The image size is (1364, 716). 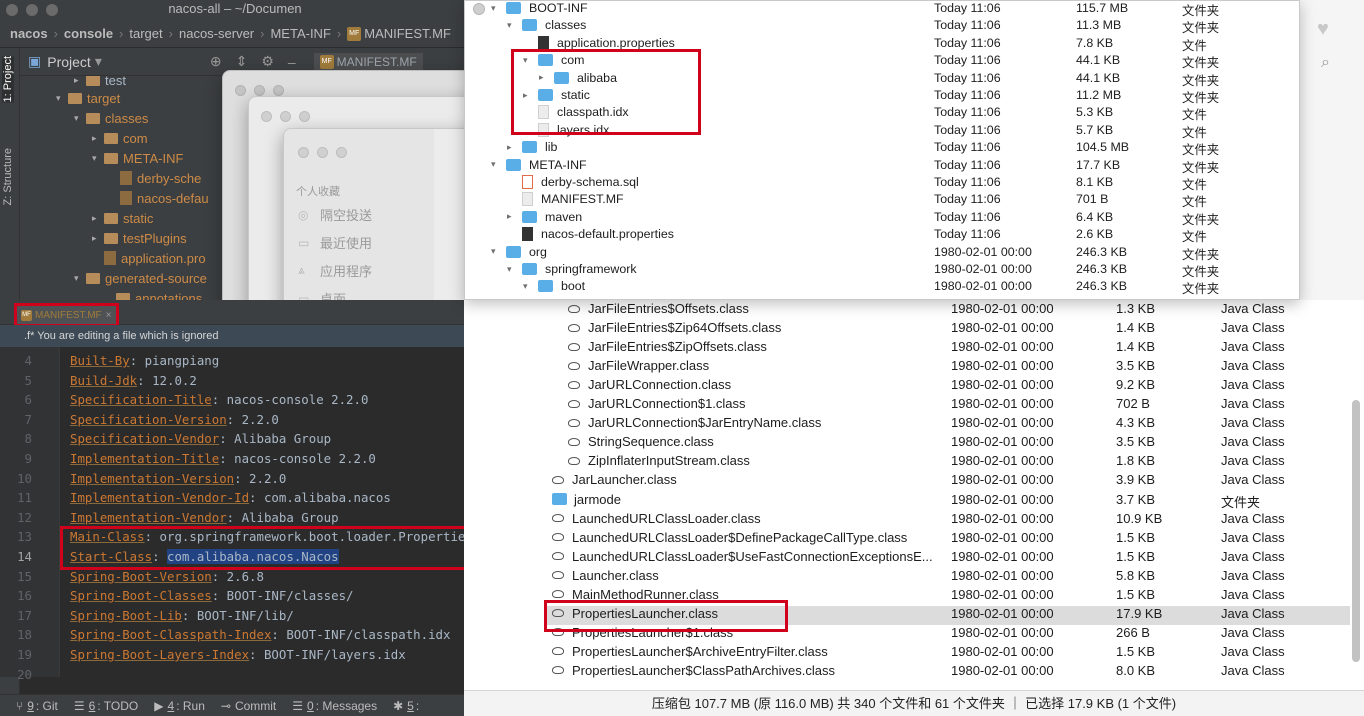 I want to click on commit-tool-button: ⊸ Commit, so click(x=248, y=706).